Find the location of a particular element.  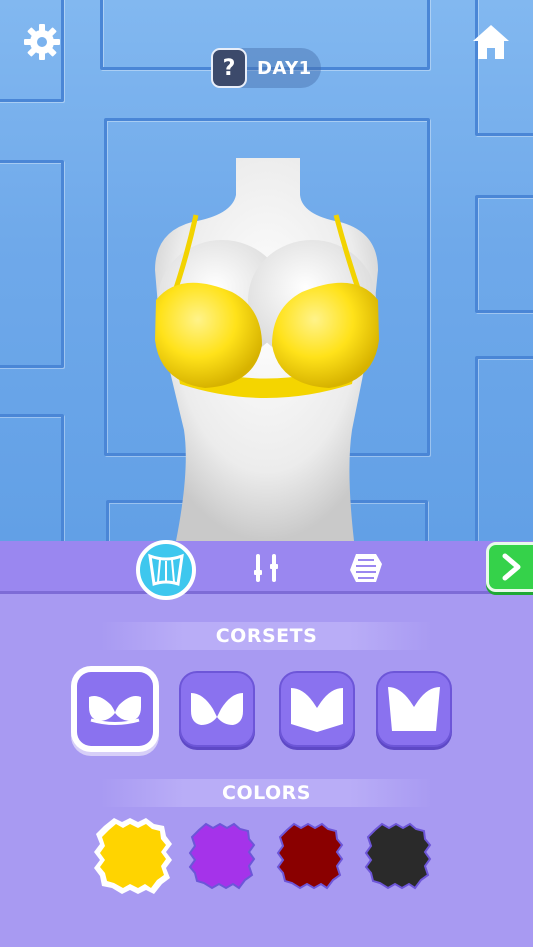

next-button is located at coordinates (509, 567).